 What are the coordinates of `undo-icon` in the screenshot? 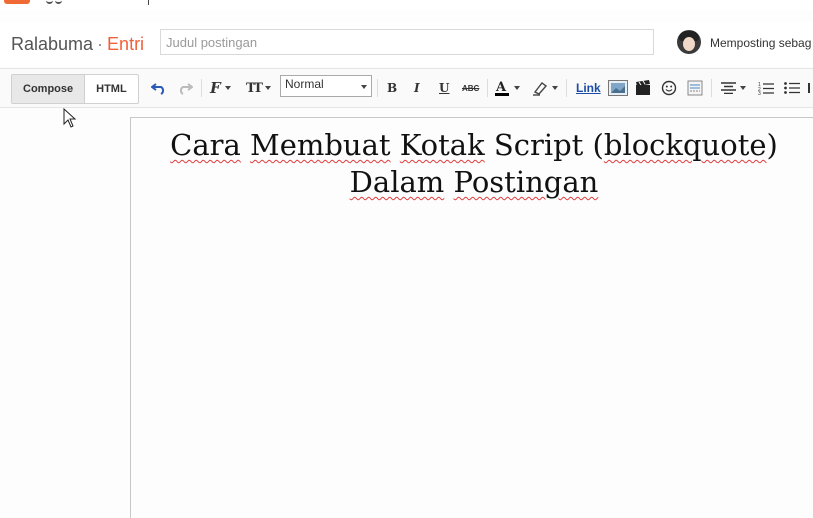 It's located at (159, 88).